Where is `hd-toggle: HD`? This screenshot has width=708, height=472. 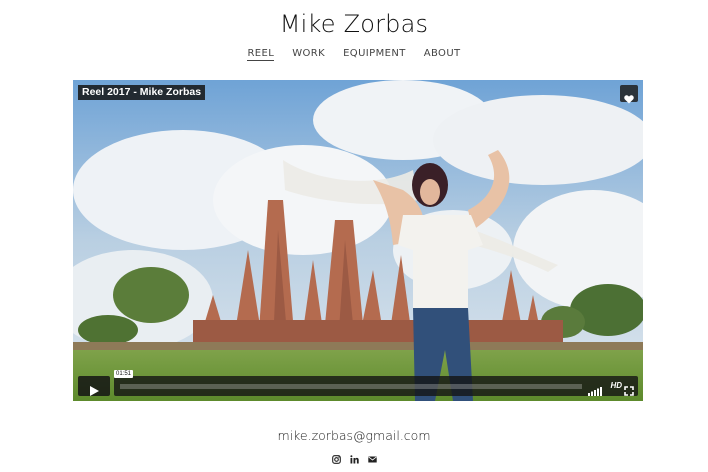
hd-toggle: HD is located at coordinates (616, 386).